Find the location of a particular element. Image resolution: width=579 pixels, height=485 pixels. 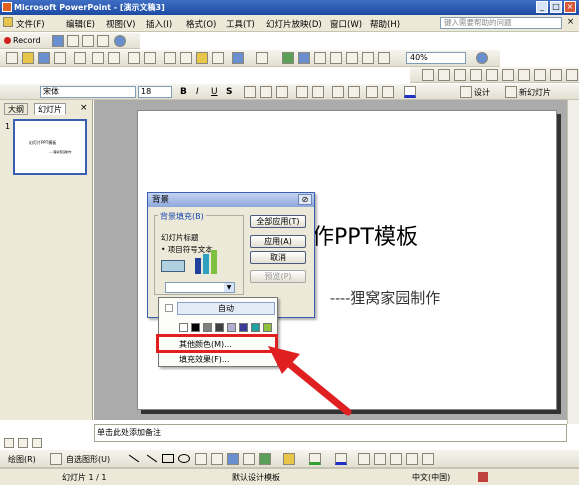

maximize-button: □ is located at coordinates (556, 7).